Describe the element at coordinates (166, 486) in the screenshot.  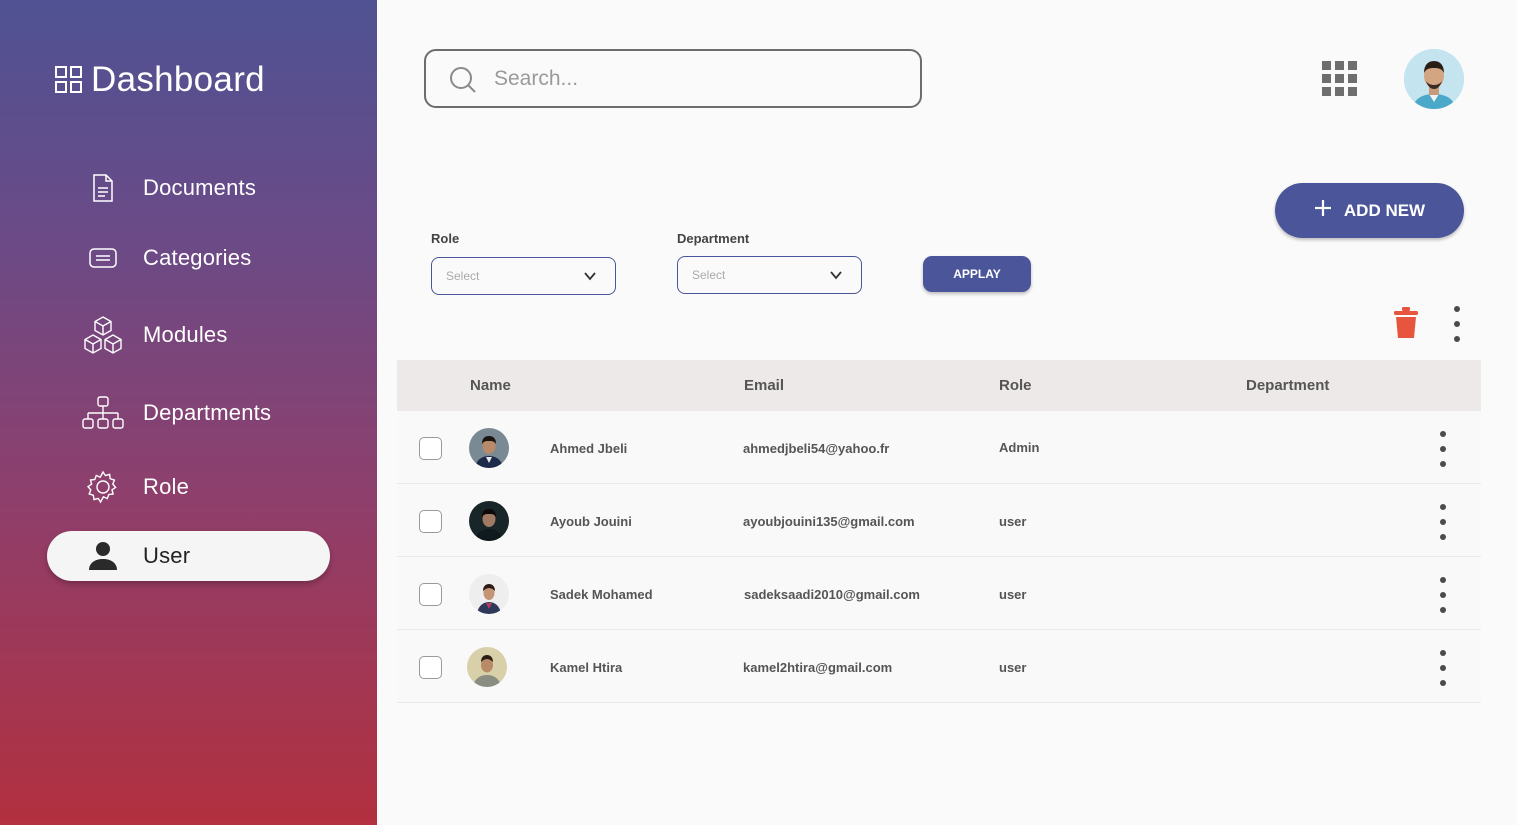
I see `sidebar-item-label: Role` at that location.